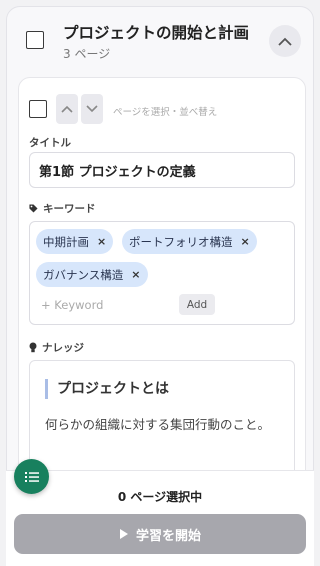 This screenshot has width=320, height=566. Describe the element at coordinates (33, 347) in the screenshot. I see `lightbulb-icon` at that location.